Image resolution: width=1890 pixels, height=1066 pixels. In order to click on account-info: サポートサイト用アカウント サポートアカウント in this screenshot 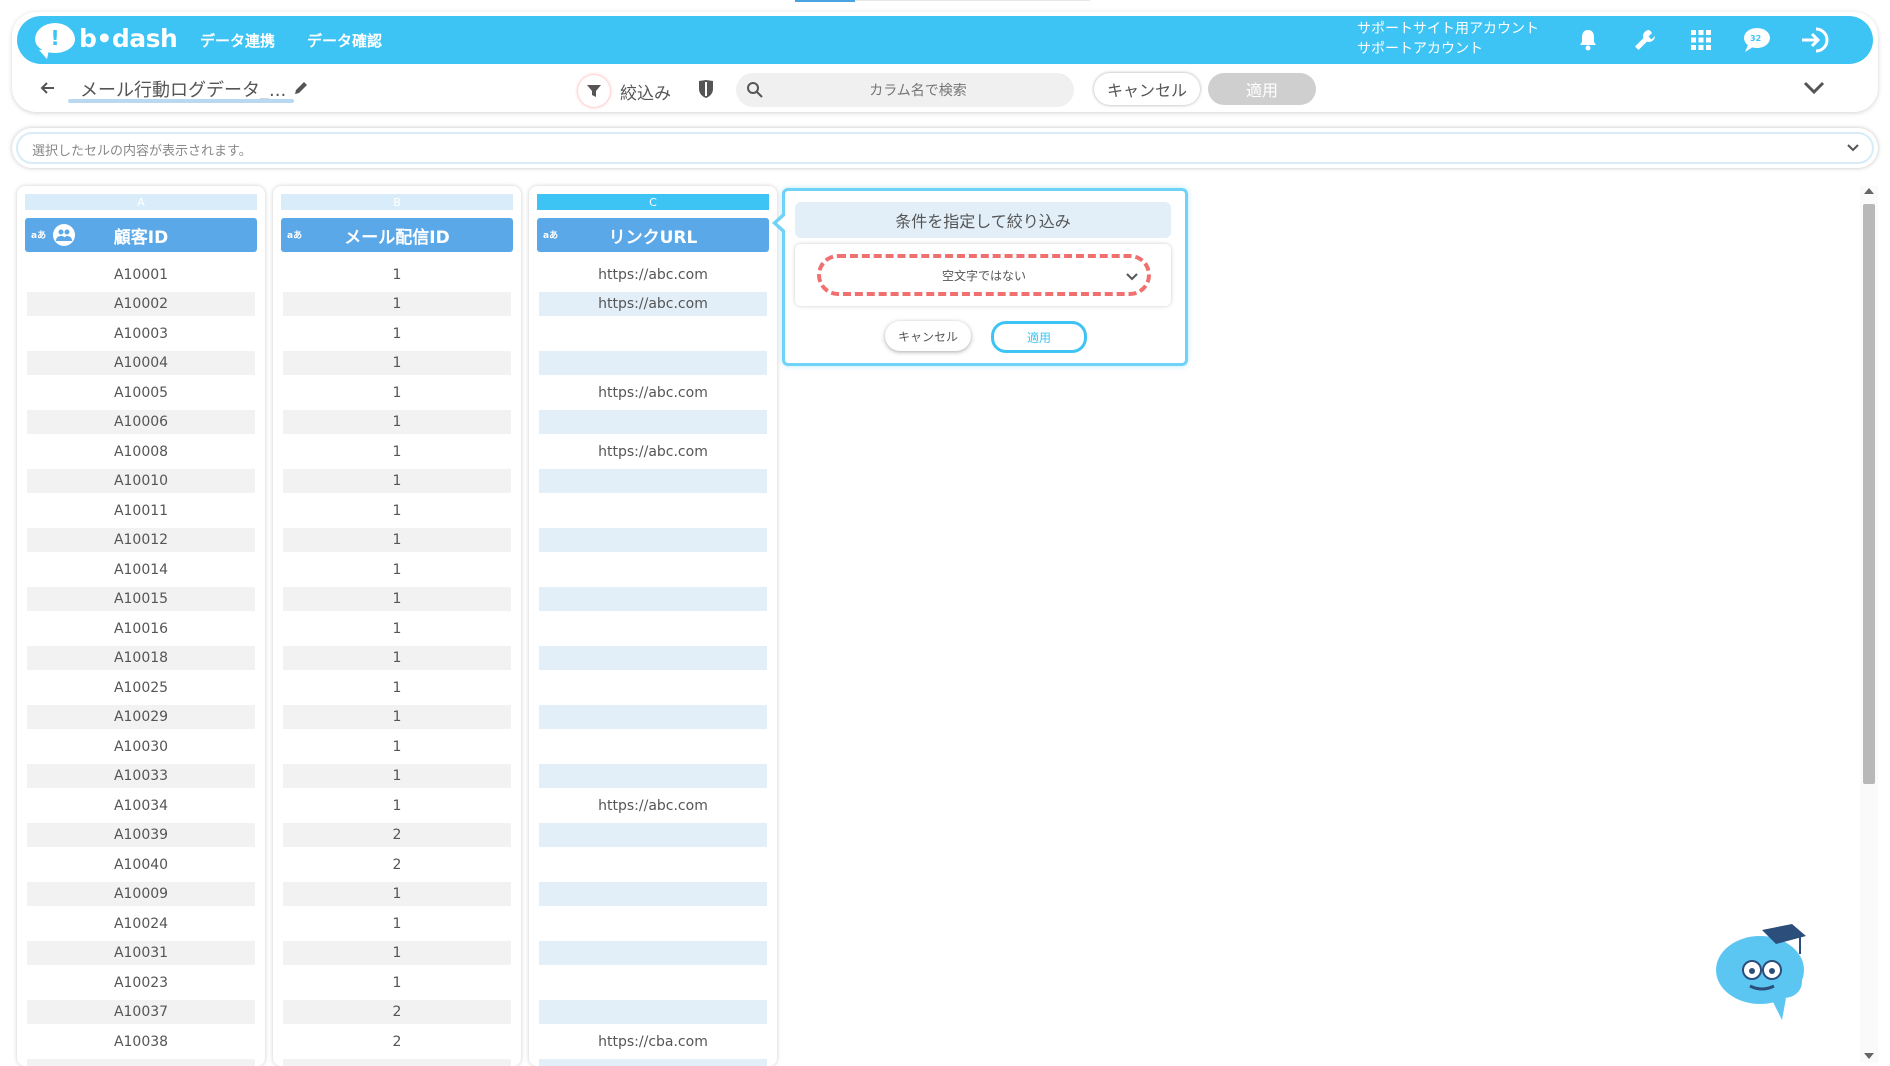, I will do `click(1448, 39)`.